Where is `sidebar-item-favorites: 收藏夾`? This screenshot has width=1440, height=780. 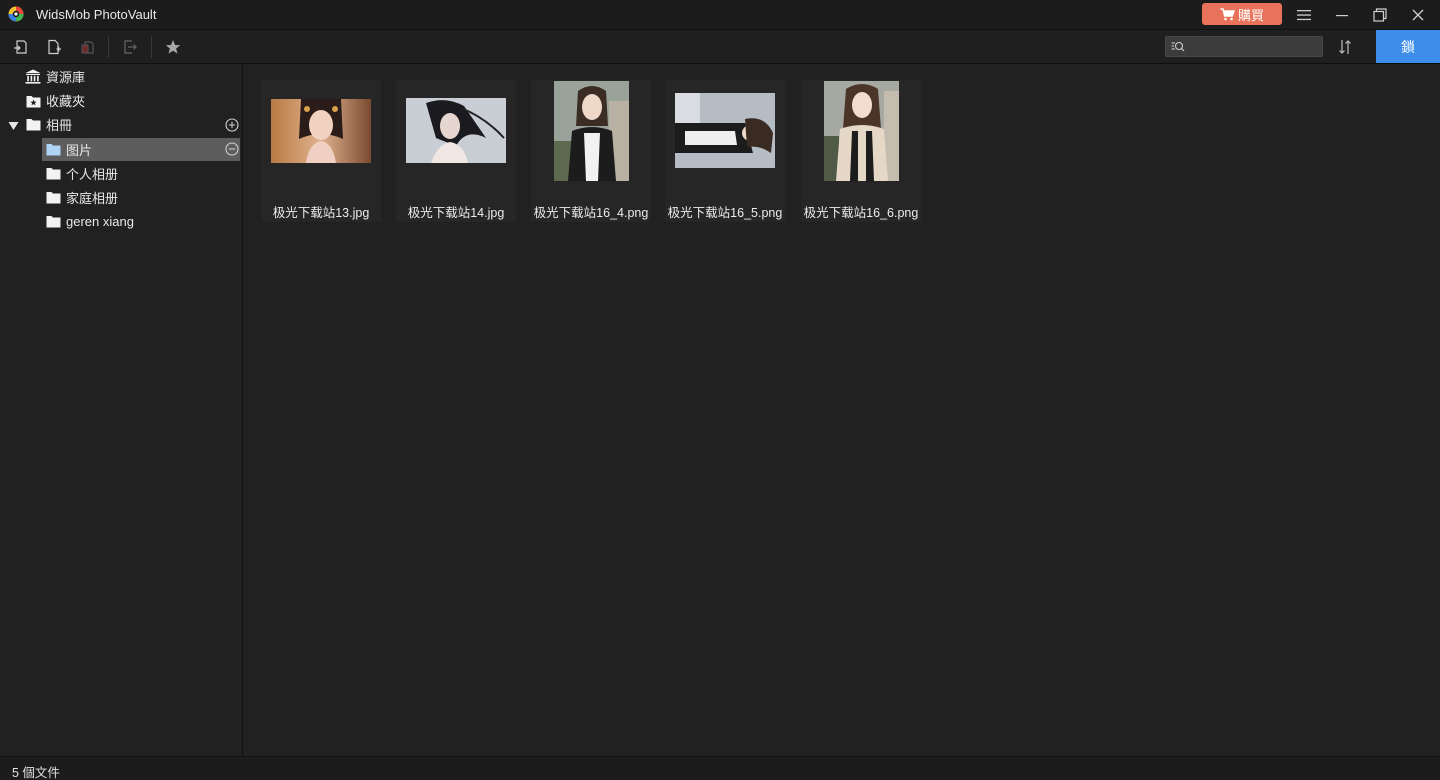
sidebar-item-favorites: 收藏夾 is located at coordinates (55, 100).